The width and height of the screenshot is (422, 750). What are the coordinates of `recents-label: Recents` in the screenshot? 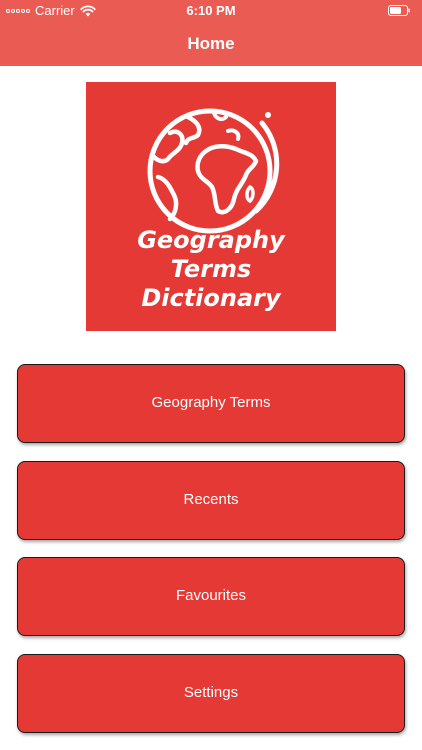 It's located at (211, 499).